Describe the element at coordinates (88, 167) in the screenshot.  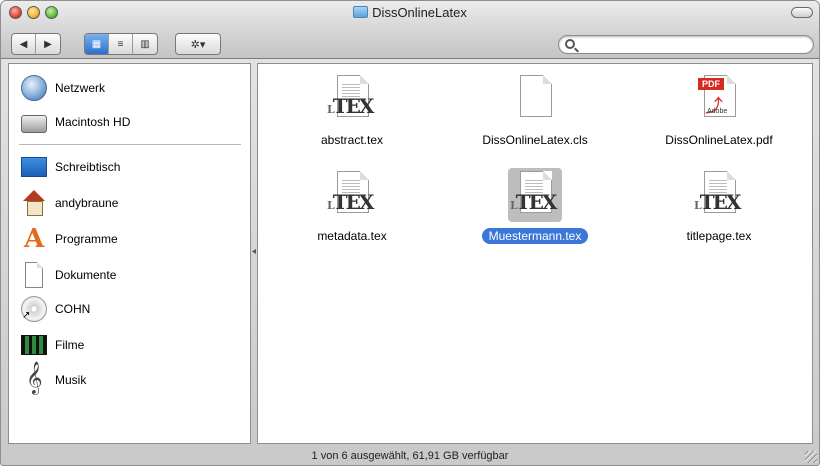
I see `sidebar-item-label: Schreibtisch` at that location.